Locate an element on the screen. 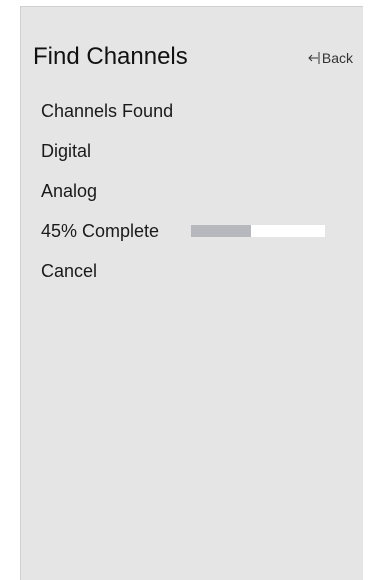 This screenshot has width=370, height=580. progress-bar is located at coordinates (258, 231).